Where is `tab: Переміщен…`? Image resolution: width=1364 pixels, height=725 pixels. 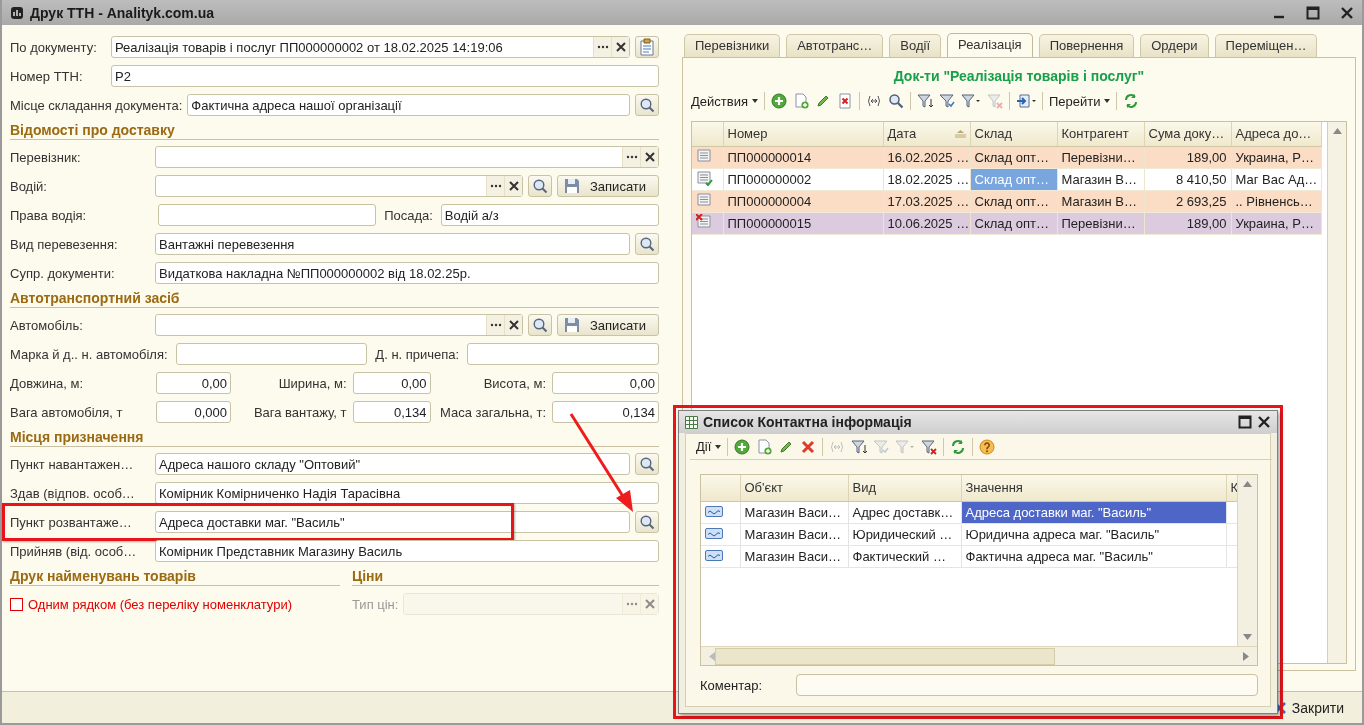 tab: Переміщен… is located at coordinates (1266, 45).